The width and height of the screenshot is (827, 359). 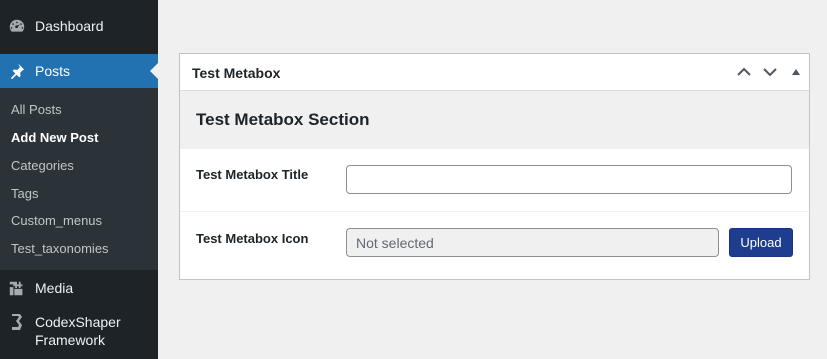 I want to click on submenu-custom-menus: Custom_menus, so click(x=56, y=220).